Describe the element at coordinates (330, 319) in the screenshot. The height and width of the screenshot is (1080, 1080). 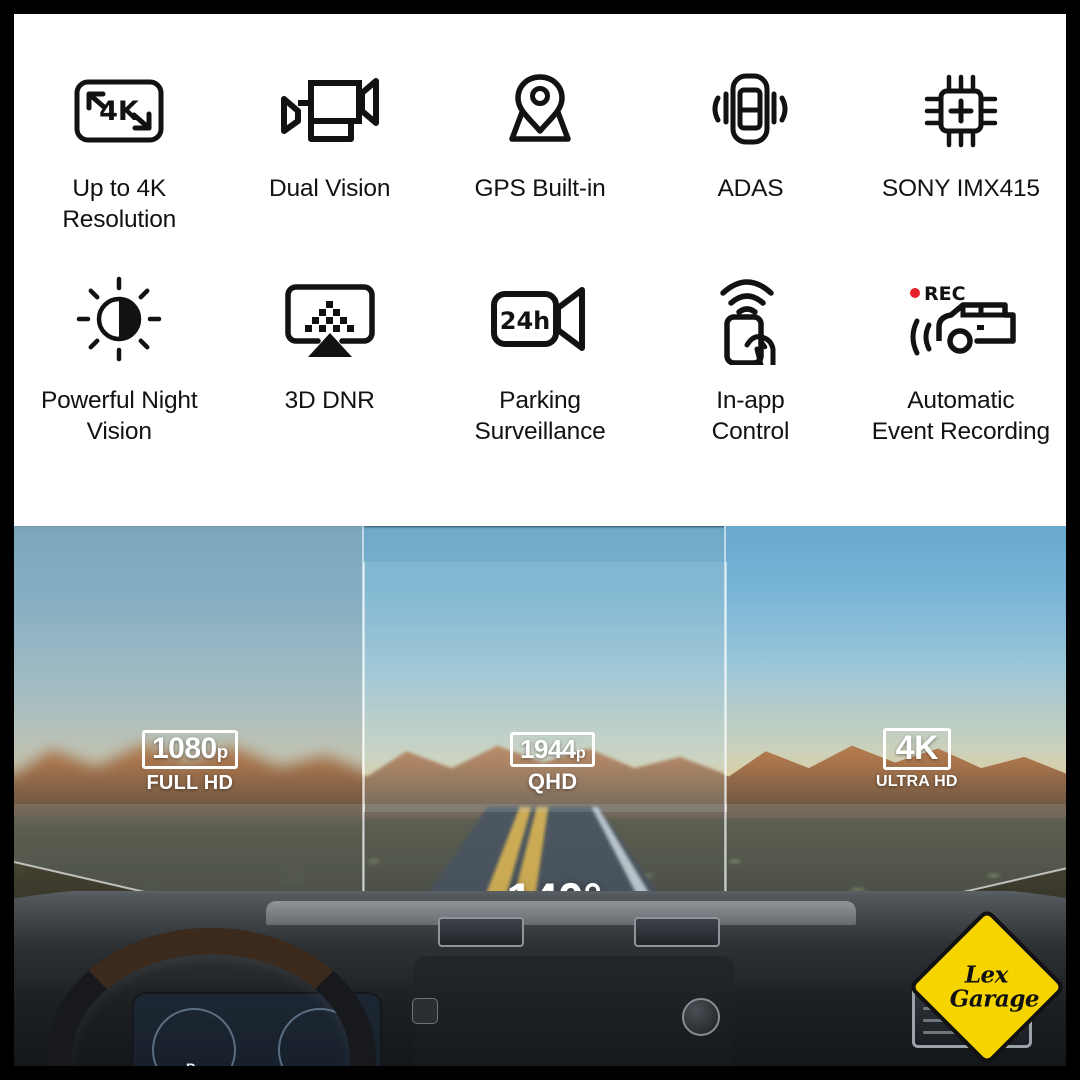
I see `noise-reduction-screen-icon` at that location.